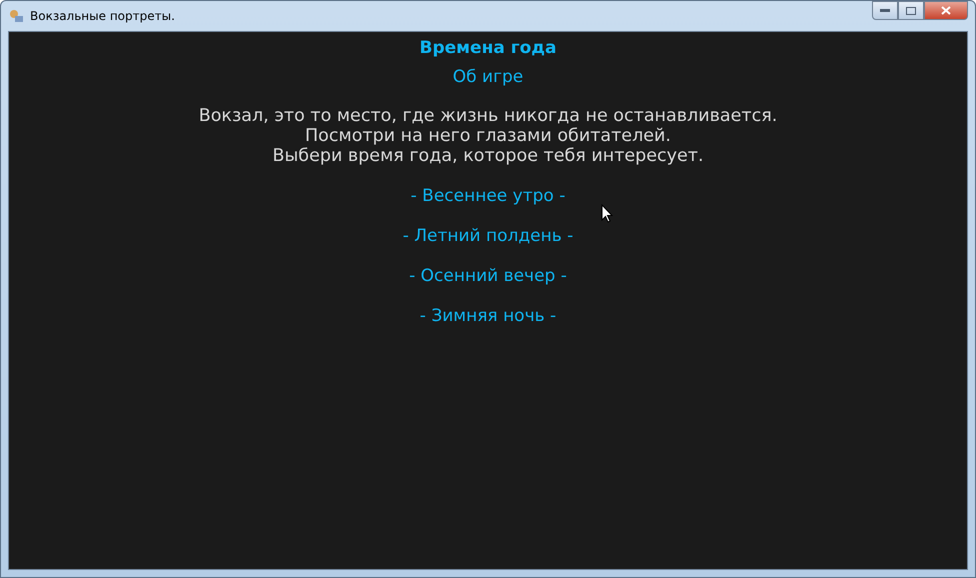  What do you see at coordinates (488, 77) in the screenshot?
I see `about-link: Об игре` at bounding box center [488, 77].